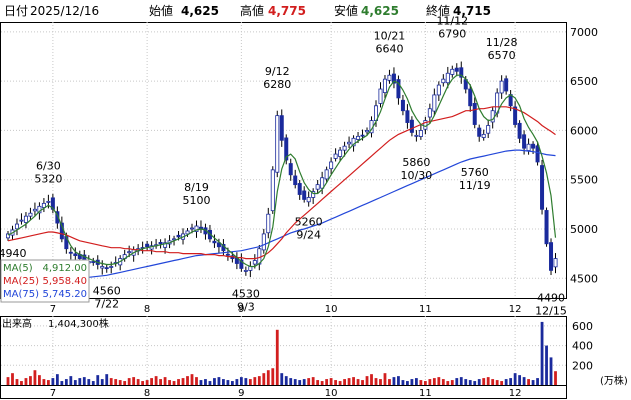  Describe the element at coordinates (309, 221) in the screenshot. I see `annotation-price: 5260` at that location.